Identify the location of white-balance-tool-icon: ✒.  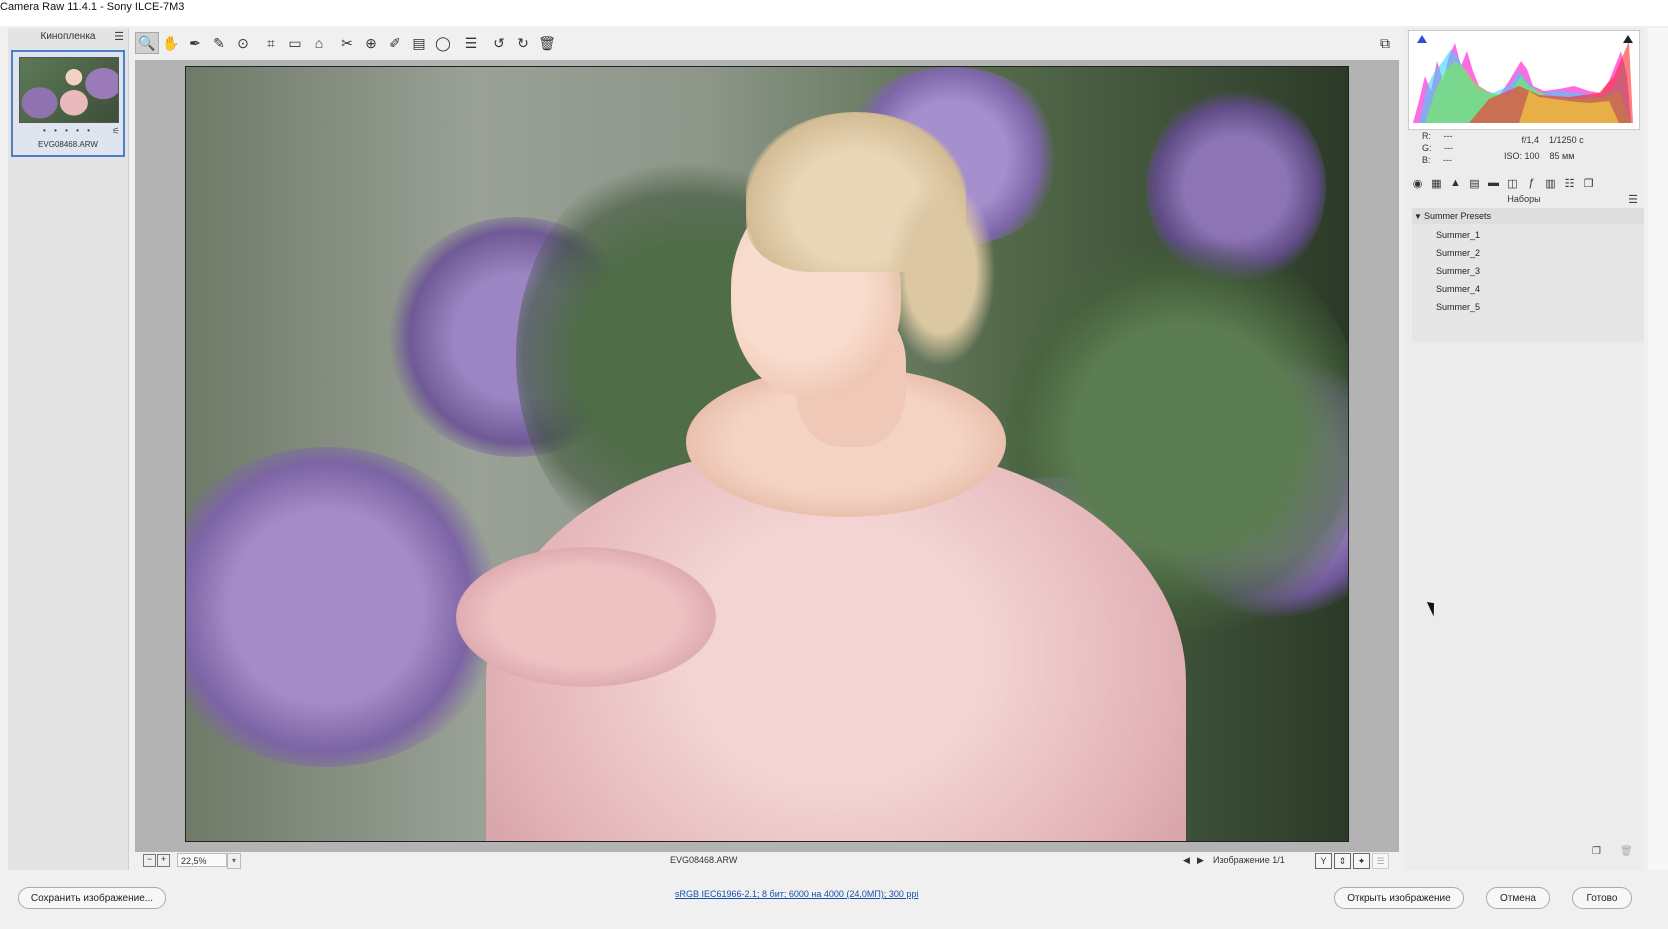
(195, 43).